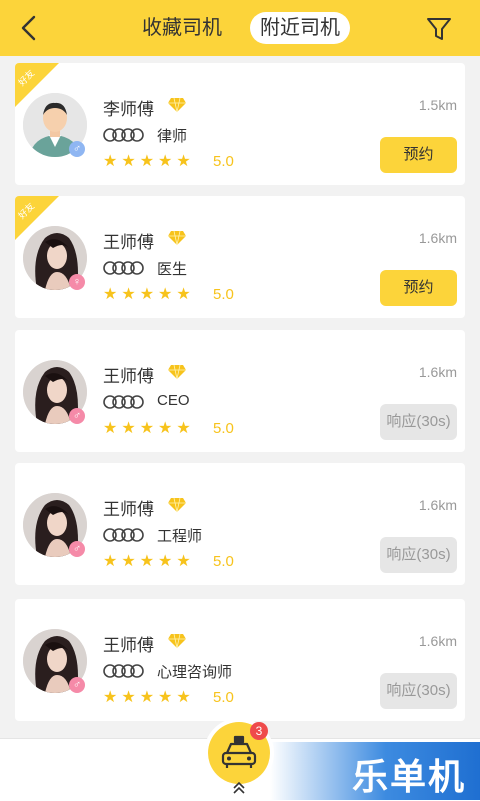  What do you see at coordinates (240, 524) in the screenshot?
I see `driver-card: ♂ 王师傅 工程师 ★★★★★ 5.0 1.6km 响应(30s)` at bounding box center [240, 524].